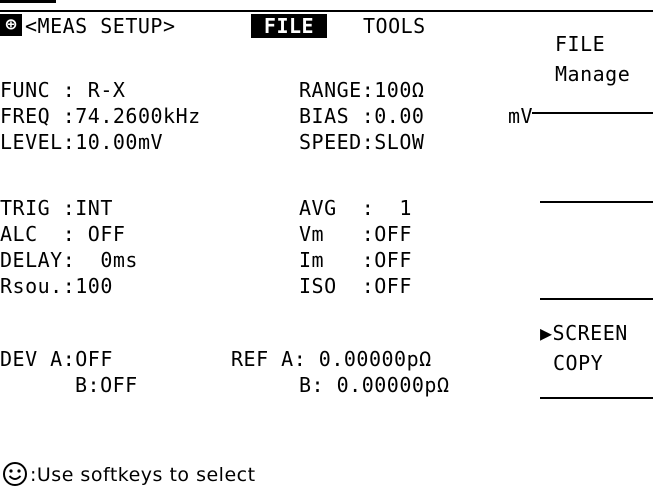 The height and width of the screenshot is (492, 653). Describe the element at coordinates (69, 260) in the screenshot. I see `delay-param: DELAY: 0ms` at that location.